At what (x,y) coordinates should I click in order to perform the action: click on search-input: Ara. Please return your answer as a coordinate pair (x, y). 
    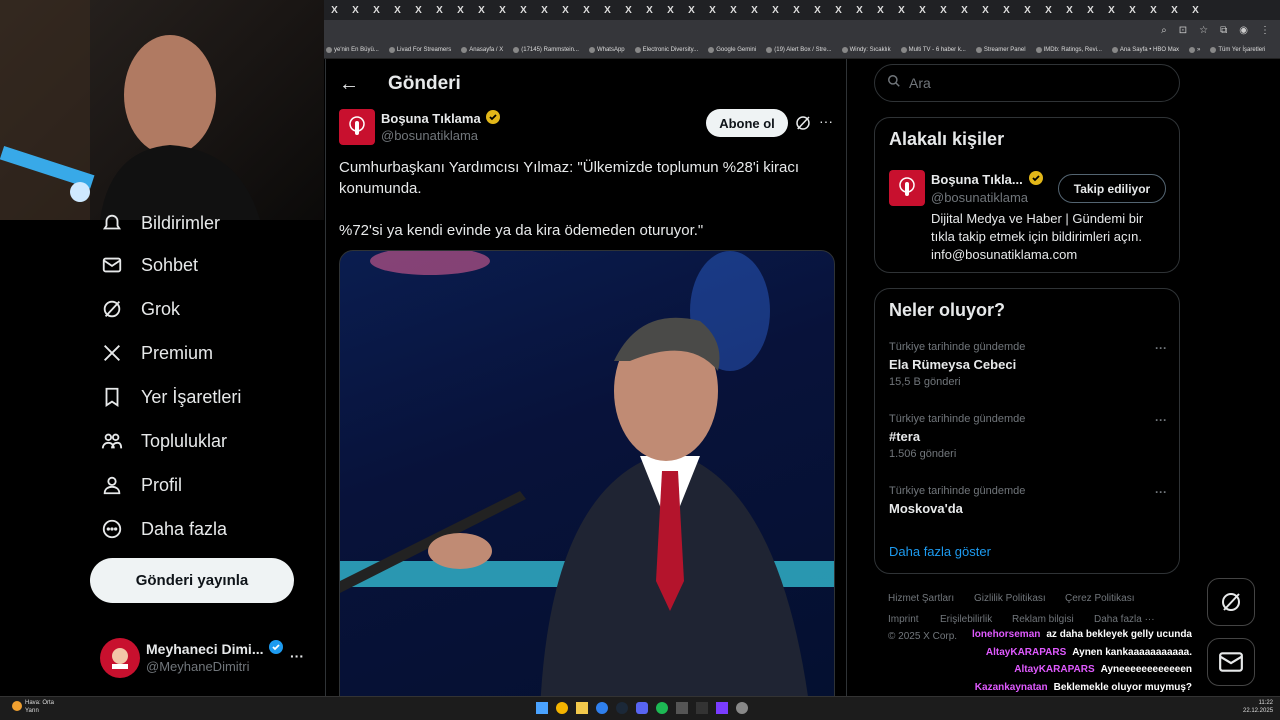
    Looking at the image, I should click on (920, 83).